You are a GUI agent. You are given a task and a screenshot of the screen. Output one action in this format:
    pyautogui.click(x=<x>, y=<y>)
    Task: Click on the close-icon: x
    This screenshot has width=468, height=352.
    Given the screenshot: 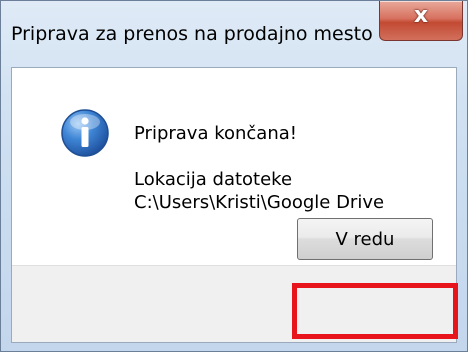 What is the action you would take?
    pyautogui.click(x=421, y=15)
    